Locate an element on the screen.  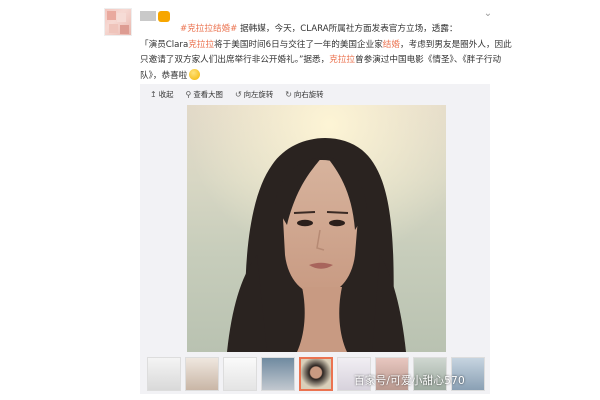
view-large-button: ⚲ 查看大图 is located at coordinates (204, 94).